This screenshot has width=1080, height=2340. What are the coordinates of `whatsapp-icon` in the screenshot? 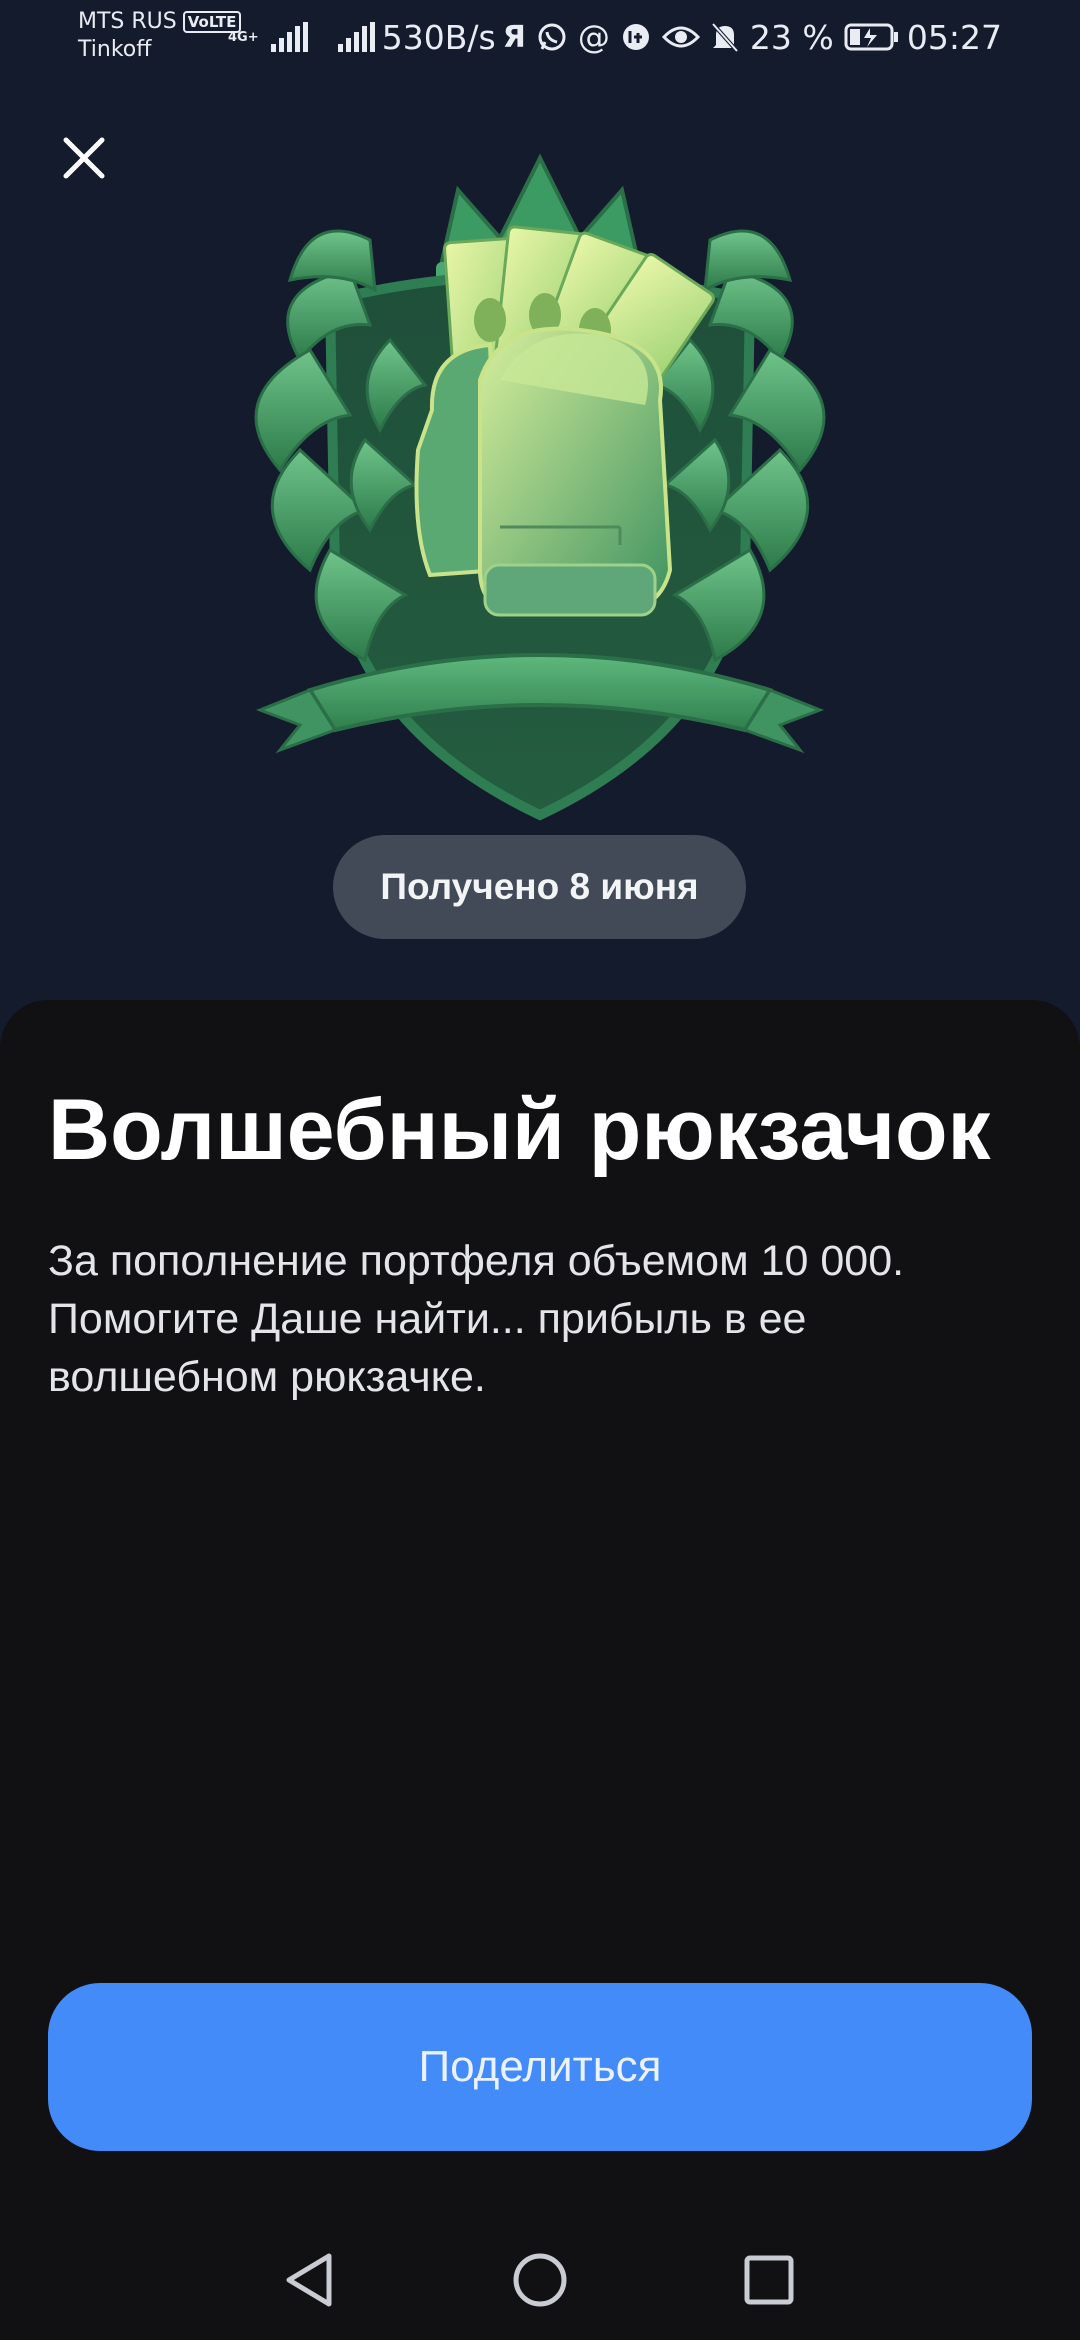 It's located at (552, 37).